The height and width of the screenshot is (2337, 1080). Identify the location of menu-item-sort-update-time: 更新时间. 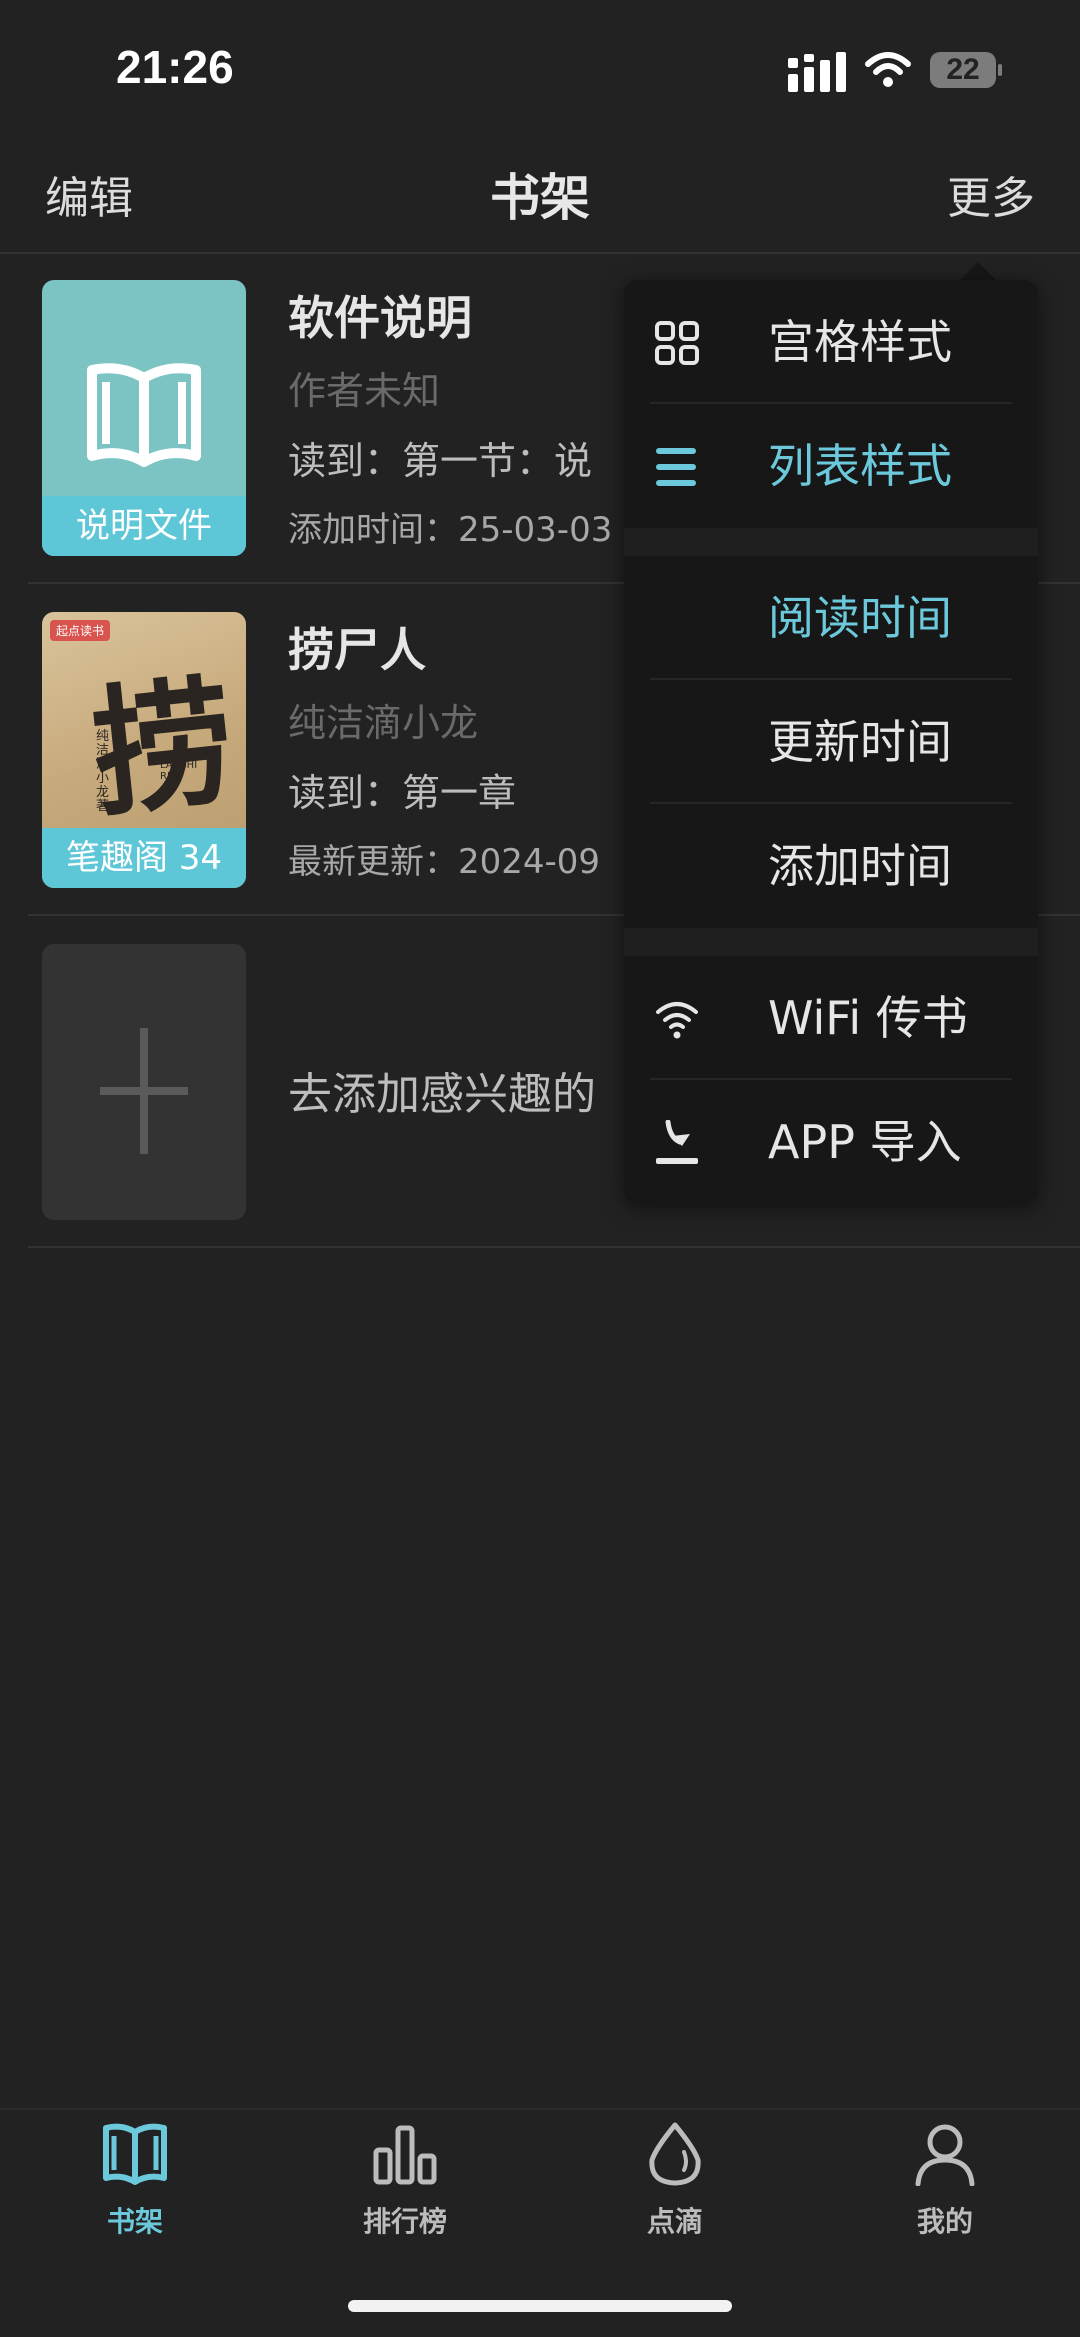
(831, 742).